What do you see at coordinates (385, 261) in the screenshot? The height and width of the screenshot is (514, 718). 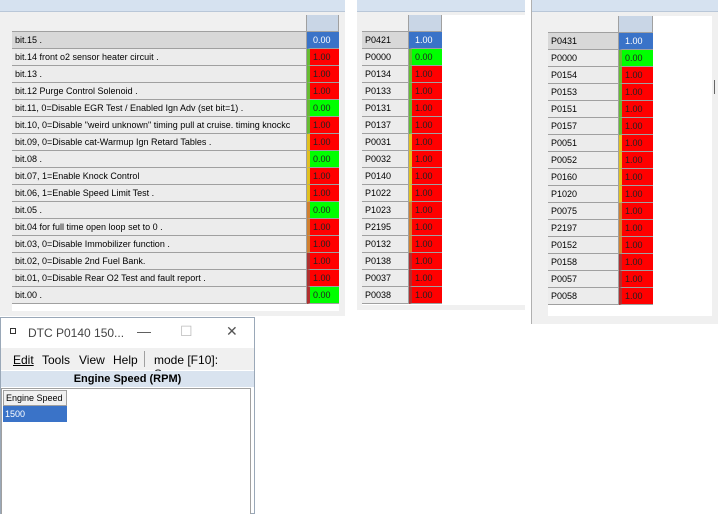 I see `row-label: P0138` at bounding box center [385, 261].